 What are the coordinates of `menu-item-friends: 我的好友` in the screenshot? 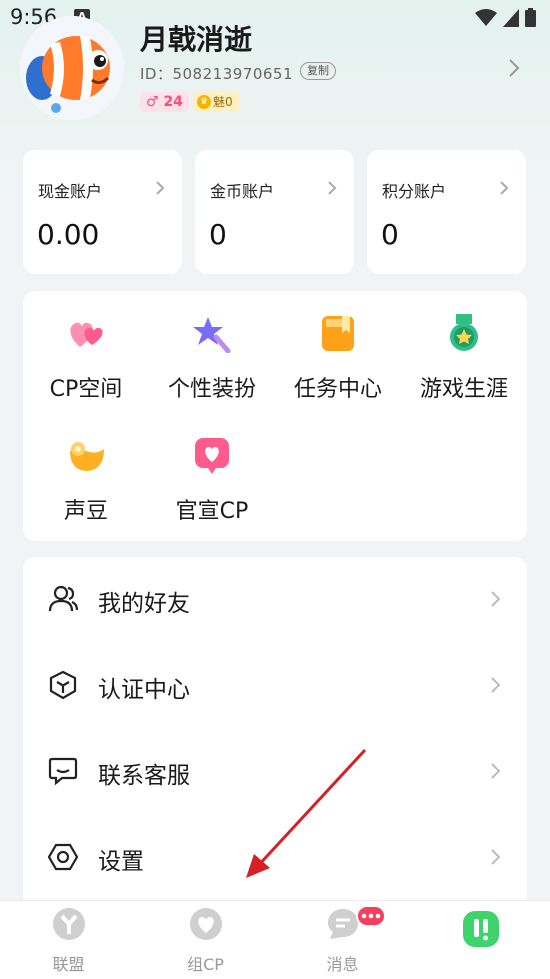 It's located at (275, 600).